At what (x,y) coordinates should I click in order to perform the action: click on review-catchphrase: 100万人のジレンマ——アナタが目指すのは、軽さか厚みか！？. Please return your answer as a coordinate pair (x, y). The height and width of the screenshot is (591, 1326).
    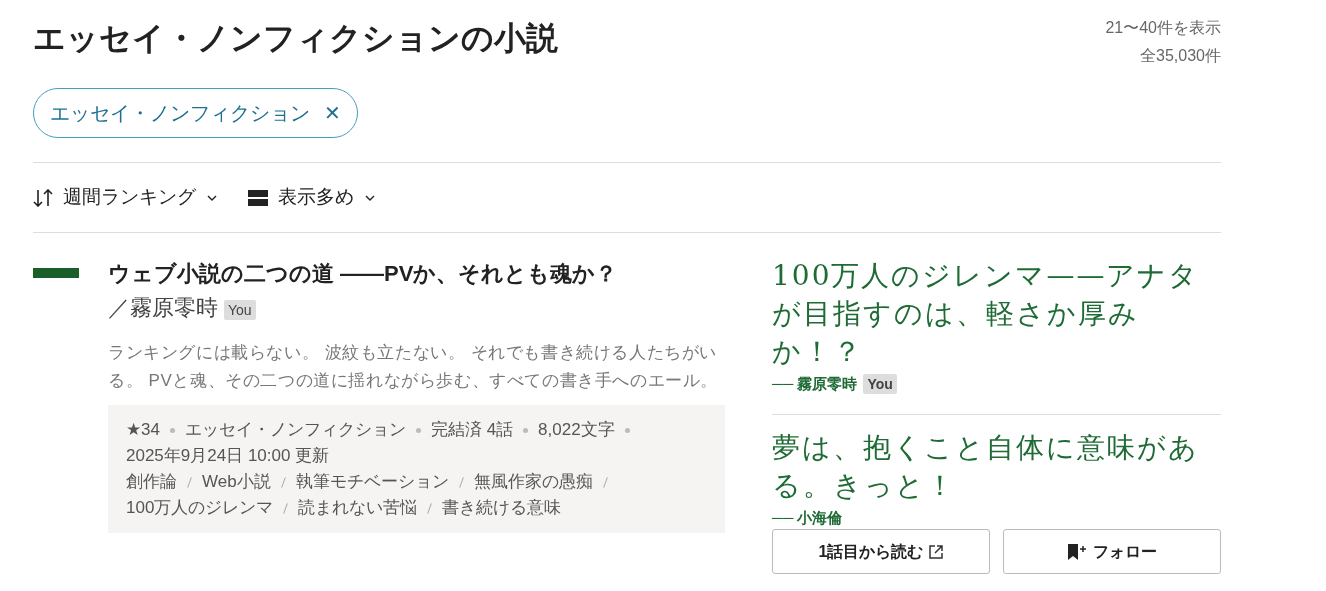
    Looking at the image, I should click on (992, 314).